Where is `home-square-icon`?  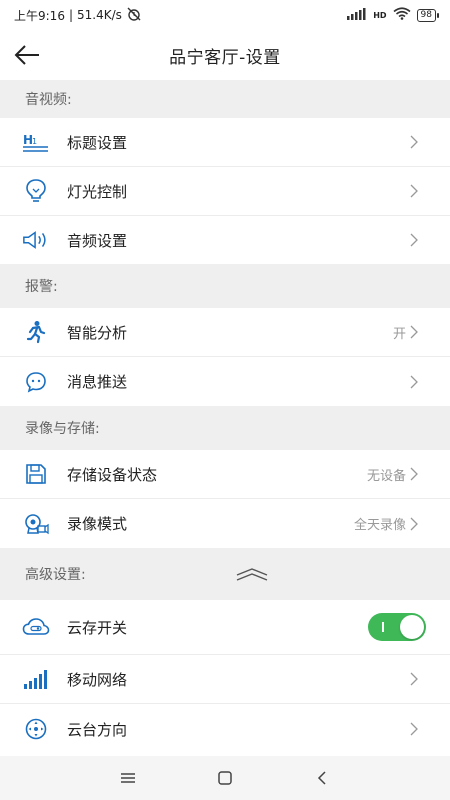
home-square-icon is located at coordinates (225, 778).